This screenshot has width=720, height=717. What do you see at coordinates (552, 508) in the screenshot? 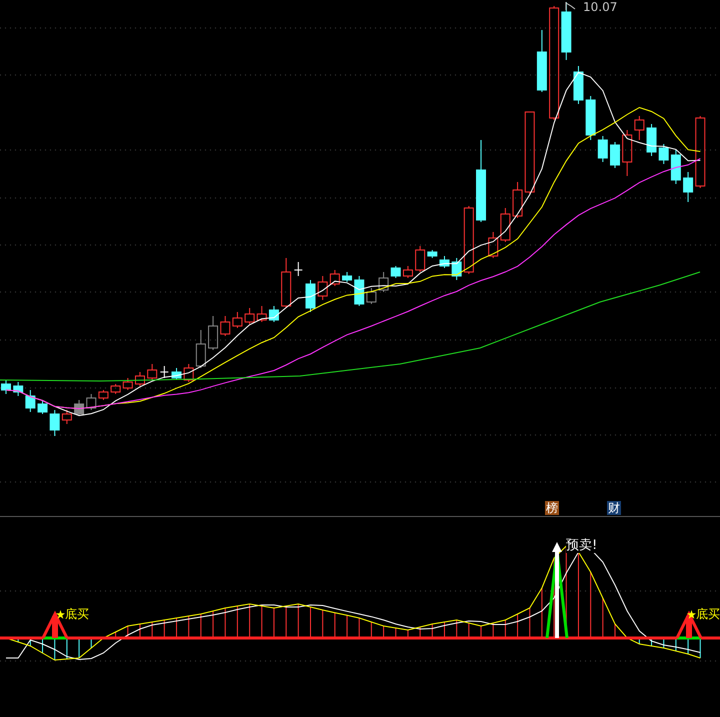
I see `tag-badge: 榜` at bounding box center [552, 508].